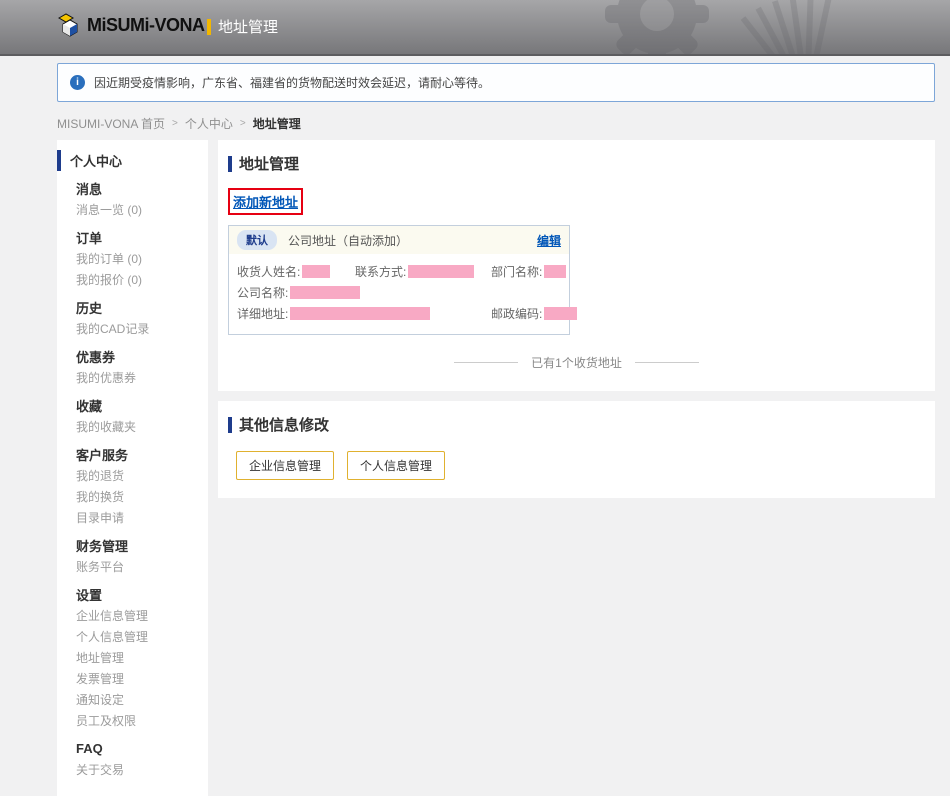 The image size is (950, 796). Describe the element at coordinates (381, 272) in the screenshot. I see `contact-label: 联系方式:` at that location.